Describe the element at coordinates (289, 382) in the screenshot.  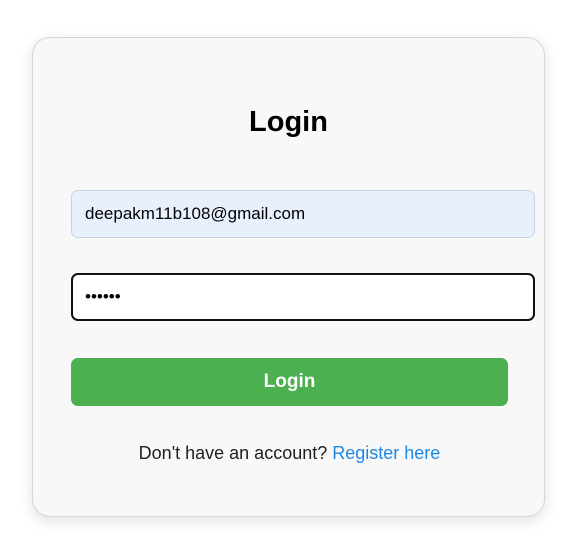
I see `login-button: Login` at that location.